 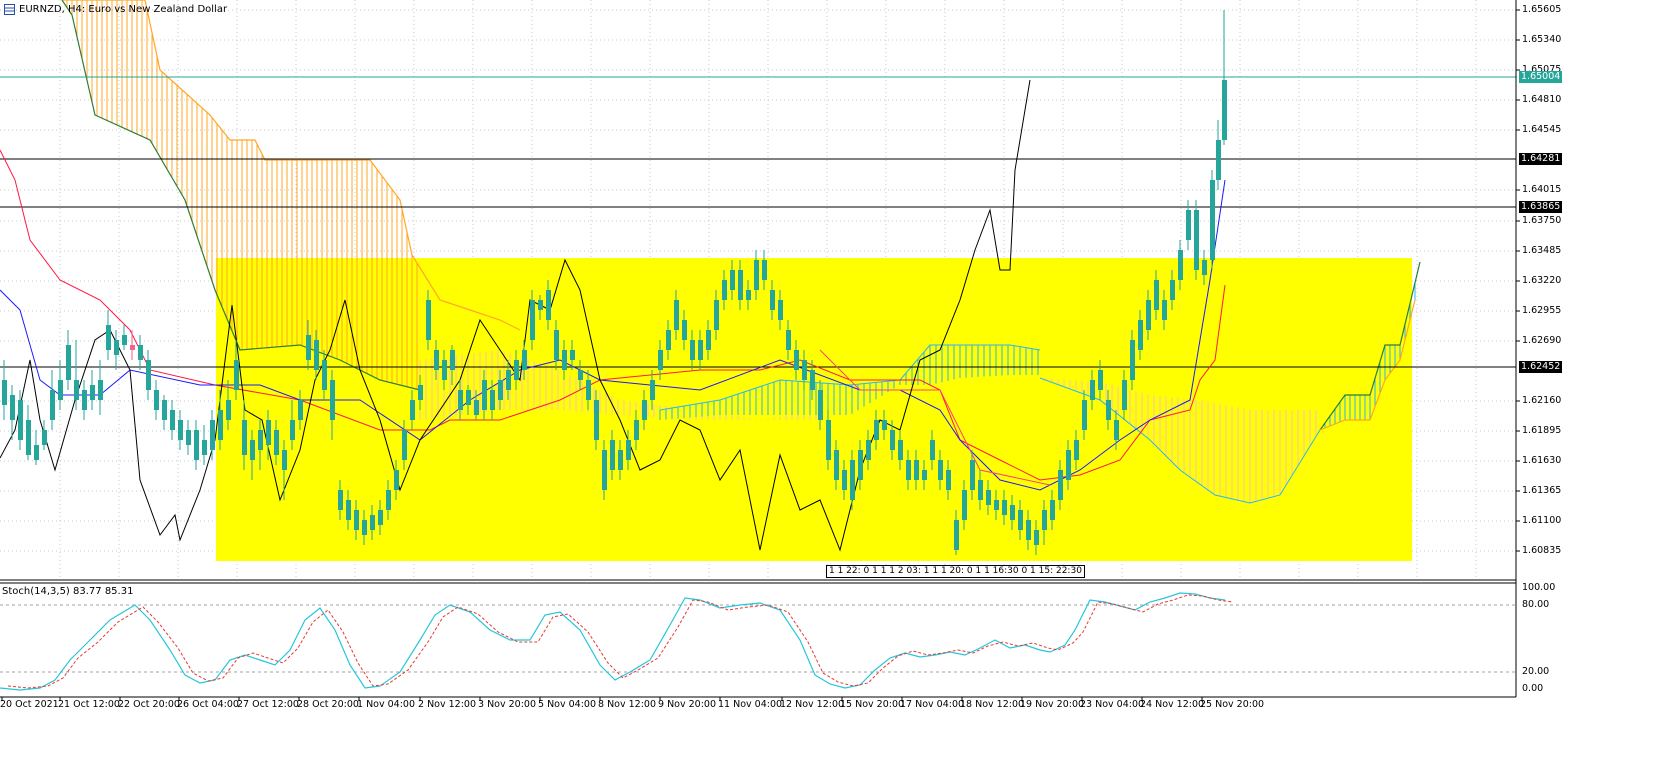 I want to click on price-level-tag: 1.65004, so click(x=1541, y=77).